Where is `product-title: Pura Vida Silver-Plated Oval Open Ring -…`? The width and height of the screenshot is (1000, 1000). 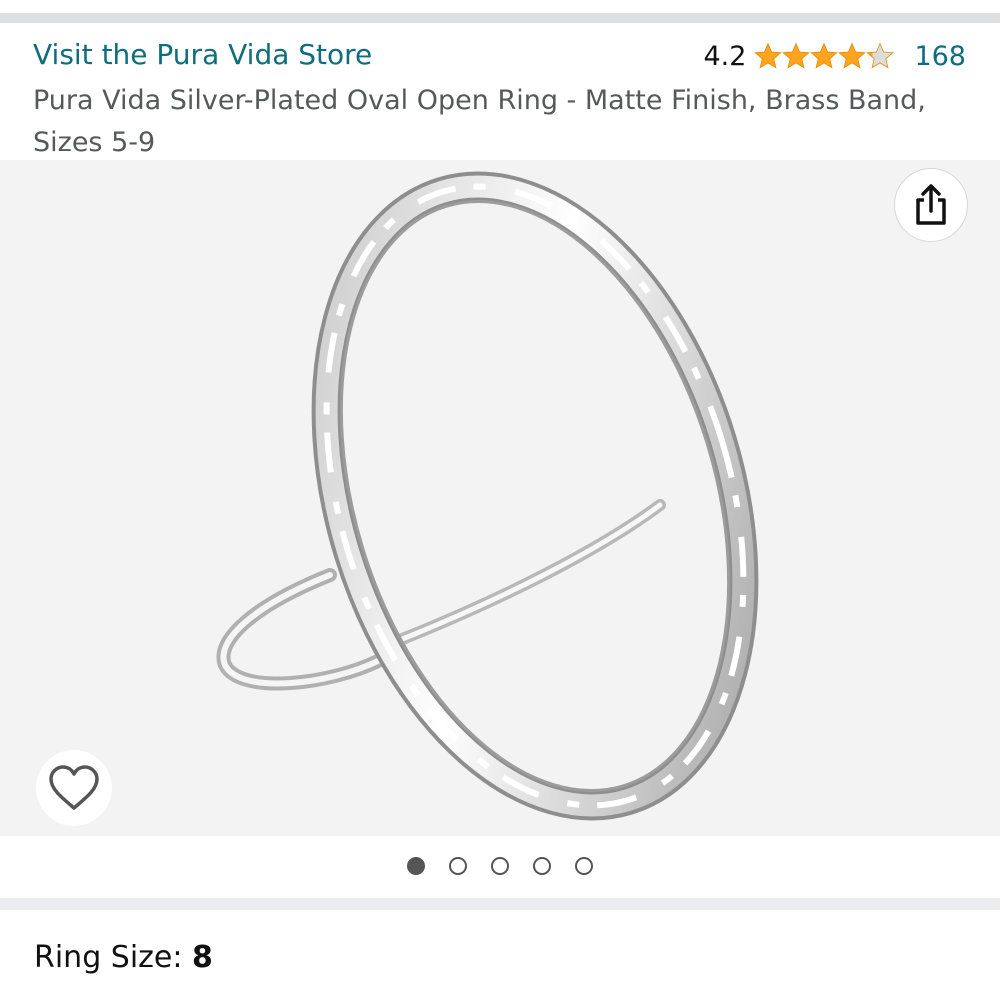
product-title: Pura Vida Silver-Plated Oval Open Ring -… is located at coordinates (479, 121).